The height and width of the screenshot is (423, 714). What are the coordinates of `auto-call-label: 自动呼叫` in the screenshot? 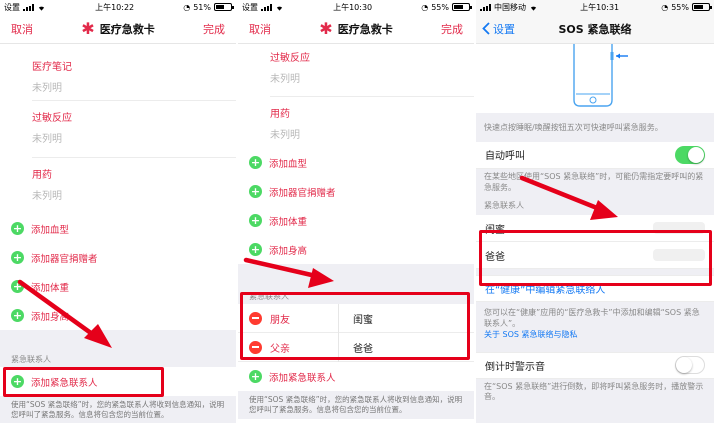 It's located at (505, 157).